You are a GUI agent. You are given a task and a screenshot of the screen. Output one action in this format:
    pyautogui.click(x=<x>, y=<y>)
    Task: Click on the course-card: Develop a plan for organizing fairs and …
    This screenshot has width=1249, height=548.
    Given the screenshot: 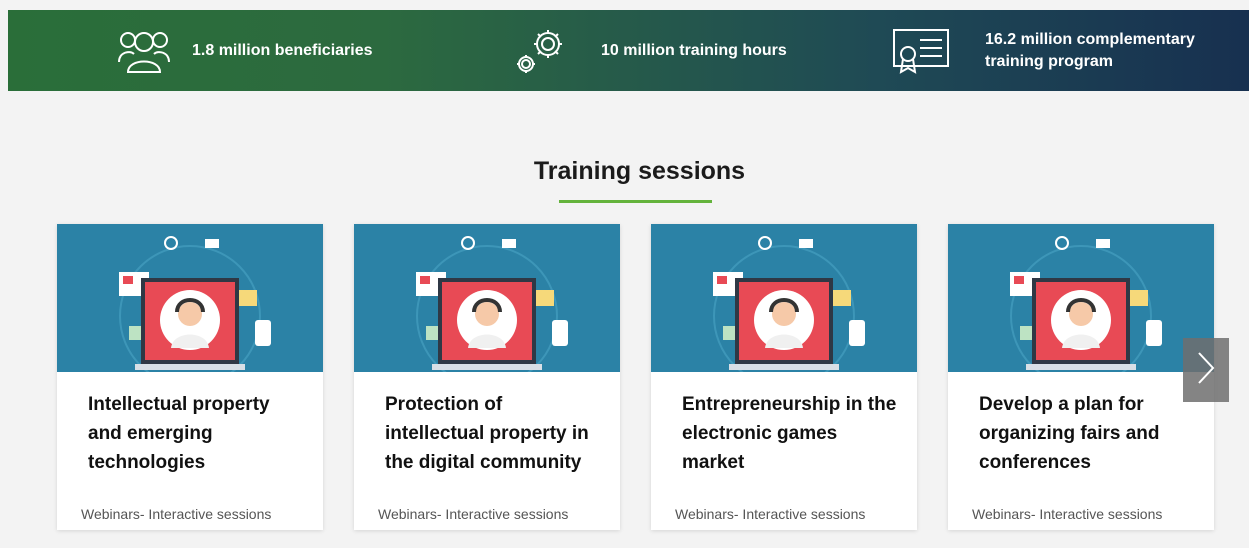 What is the action you would take?
    pyautogui.click(x=1081, y=377)
    